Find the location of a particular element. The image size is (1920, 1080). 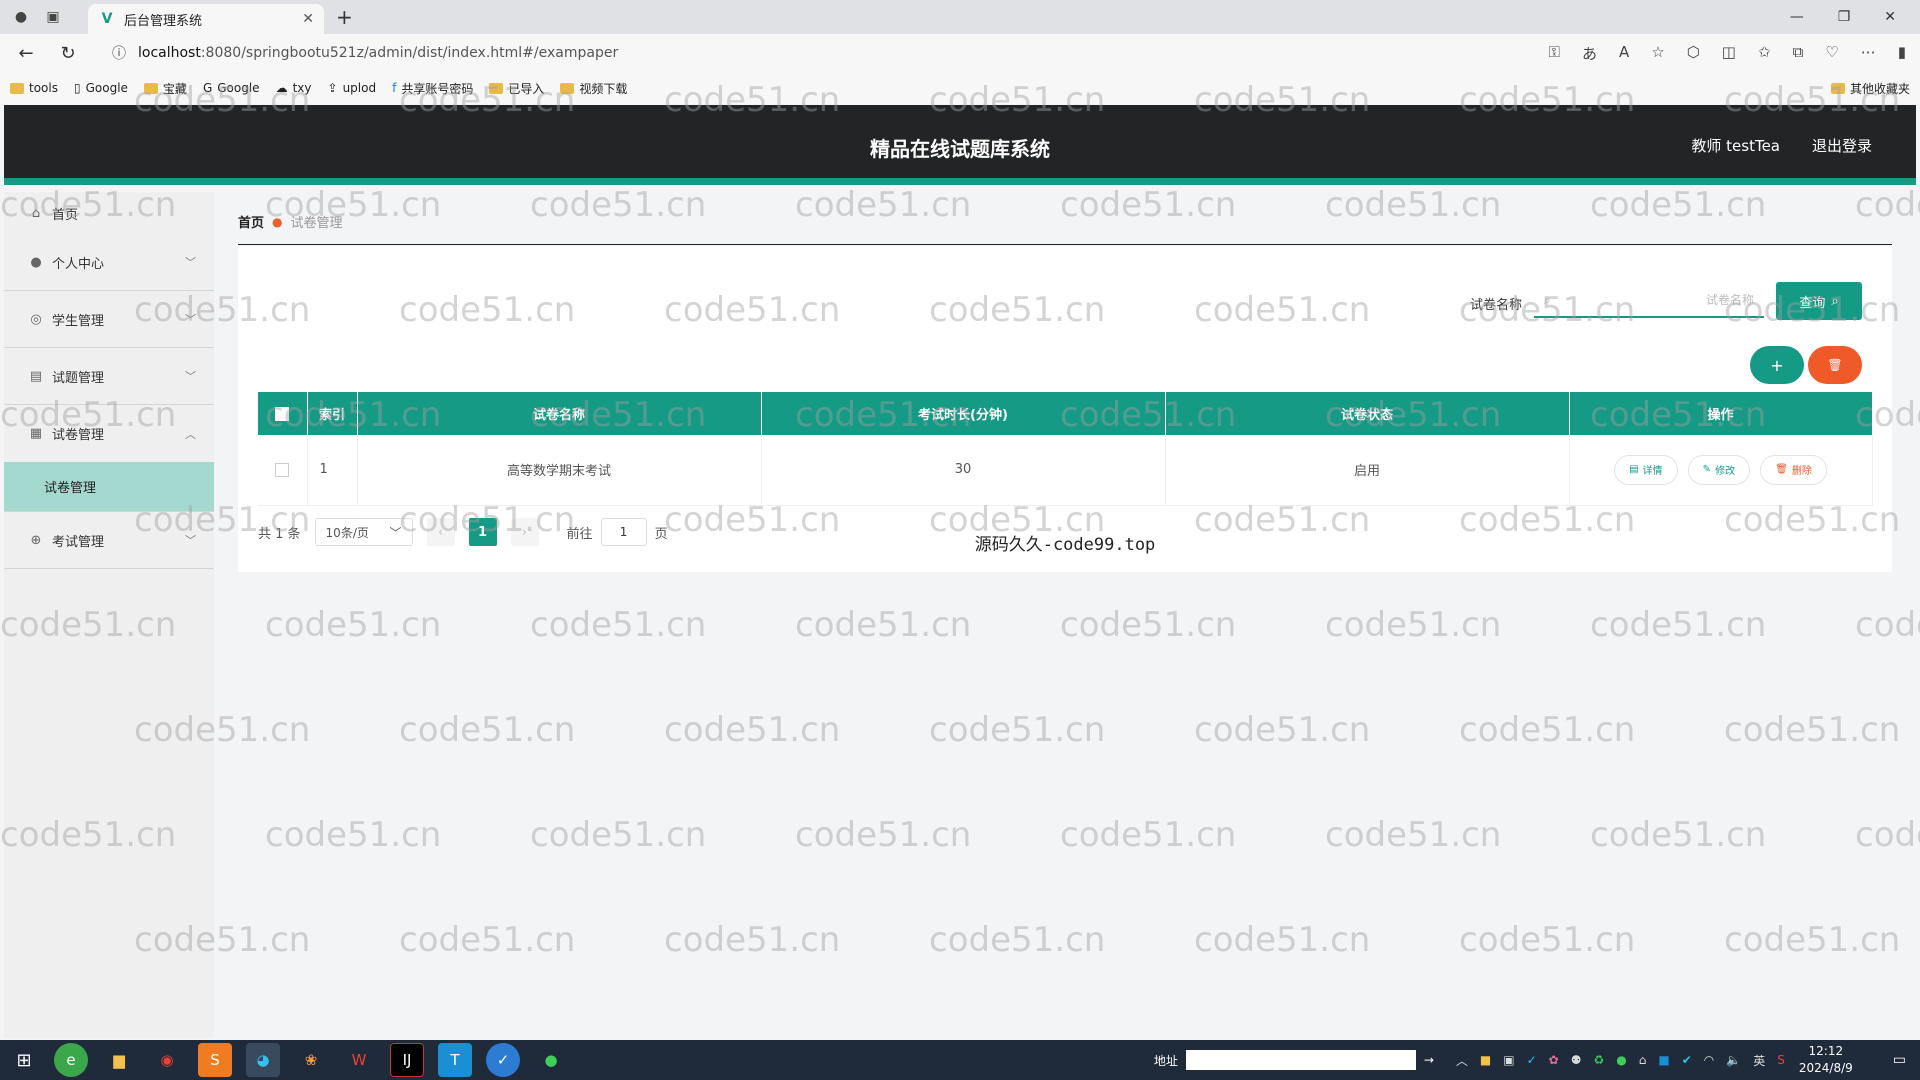

more-icon: ⋯ is located at coordinates (1868, 53).